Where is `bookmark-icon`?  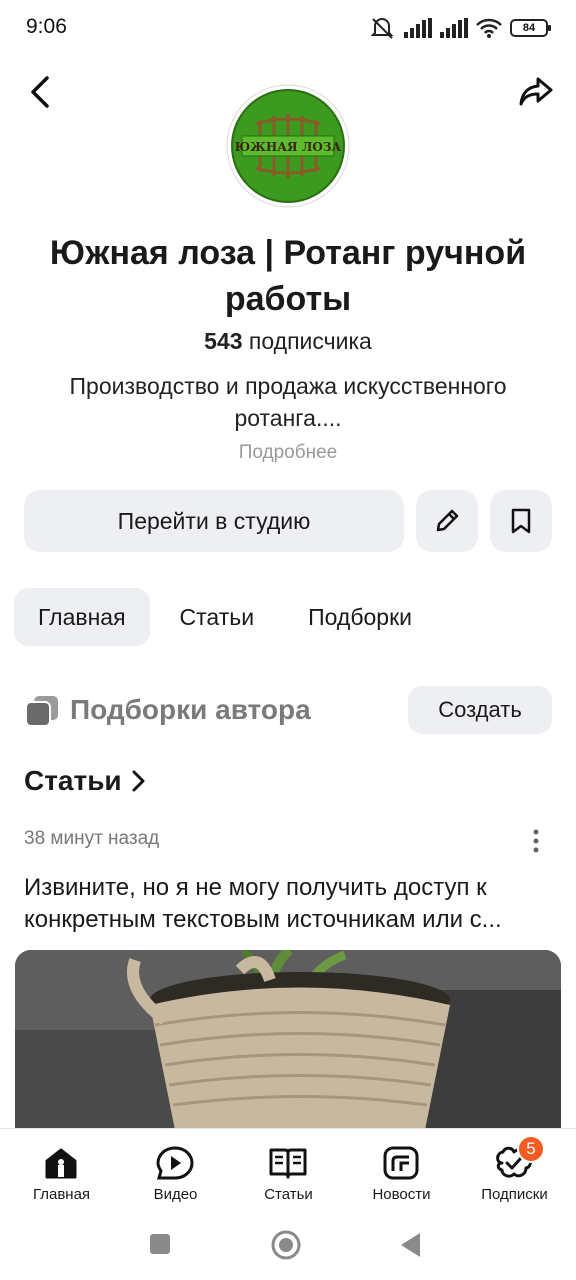
bookmark-icon is located at coordinates (521, 521).